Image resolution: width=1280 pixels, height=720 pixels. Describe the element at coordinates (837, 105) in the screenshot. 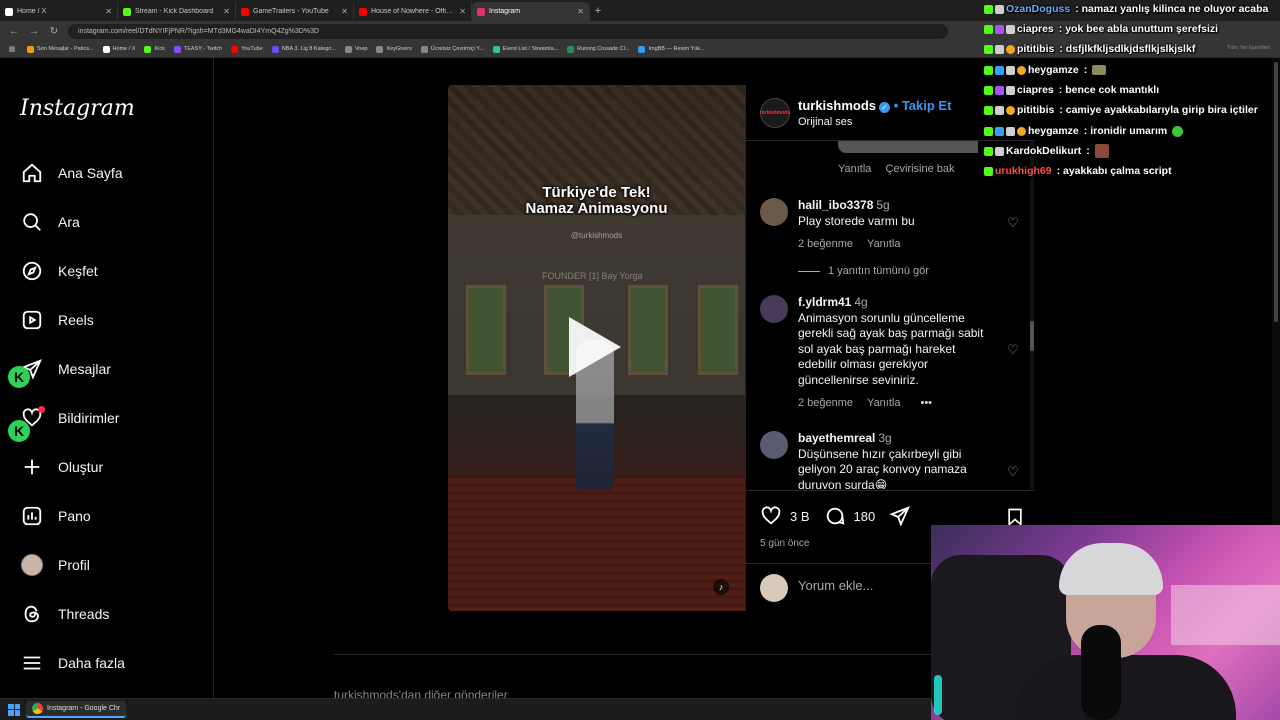

I see `author-username: turkishmods` at that location.